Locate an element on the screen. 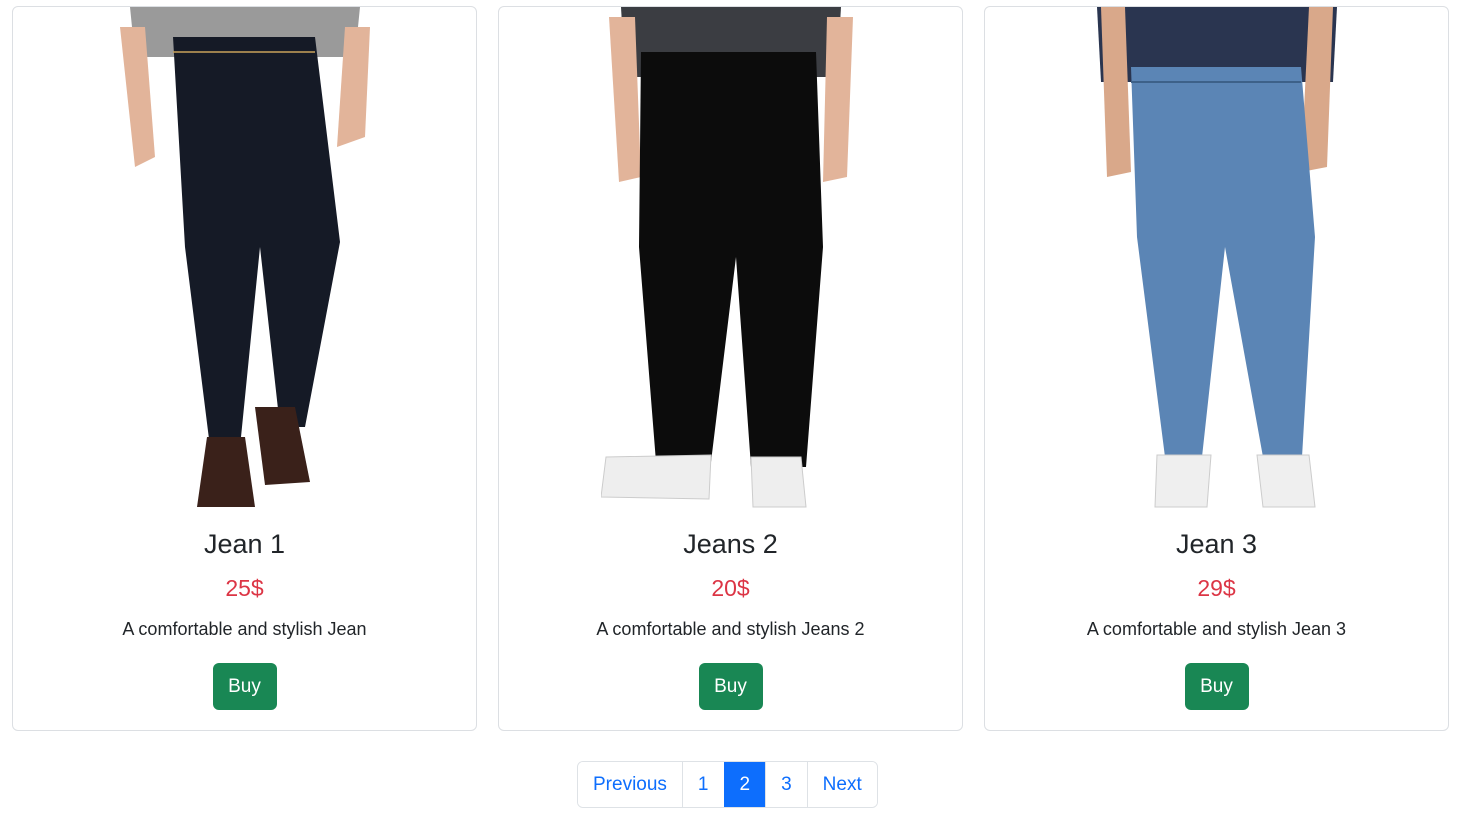 This screenshot has width=1458, height=820. product-price: 25$ is located at coordinates (244, 588).